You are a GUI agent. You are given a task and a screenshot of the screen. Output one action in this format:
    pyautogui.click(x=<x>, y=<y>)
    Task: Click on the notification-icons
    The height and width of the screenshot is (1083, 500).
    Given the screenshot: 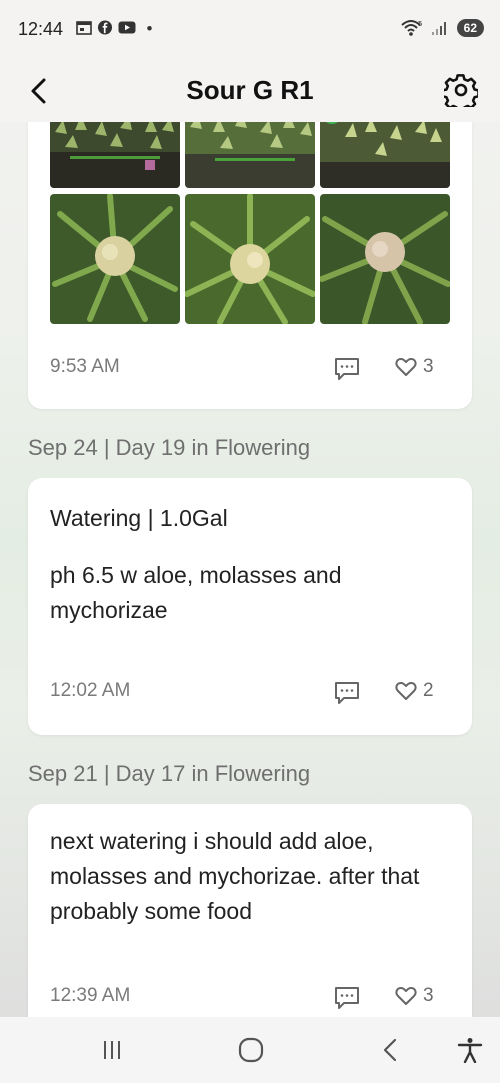 What is the action you would take?
    pyautogui.click(x=116, y=27)
    